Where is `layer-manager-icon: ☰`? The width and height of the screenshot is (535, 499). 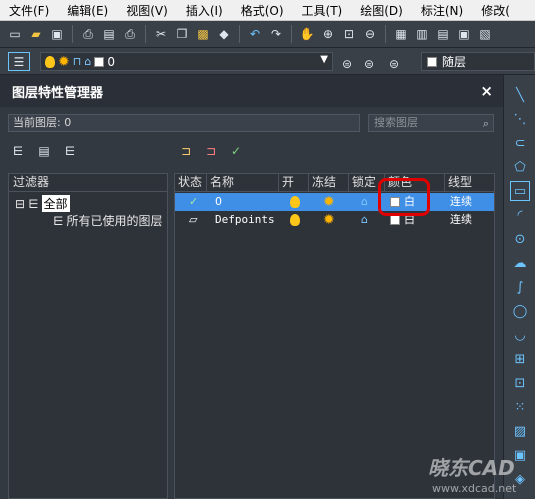 layer-manager-icon: ☰ is located at coordinates (19, 61).